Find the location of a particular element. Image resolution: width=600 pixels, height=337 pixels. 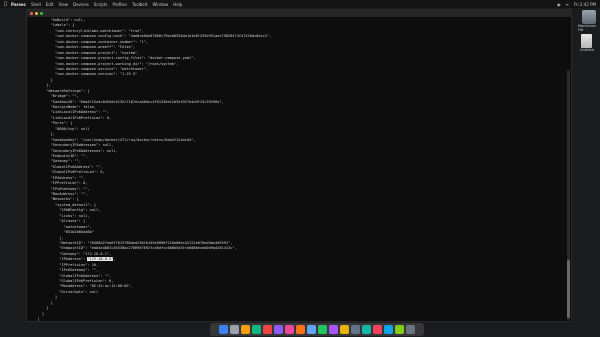

desktop-icon-label: Untitled is located at coordinates (587, 50).